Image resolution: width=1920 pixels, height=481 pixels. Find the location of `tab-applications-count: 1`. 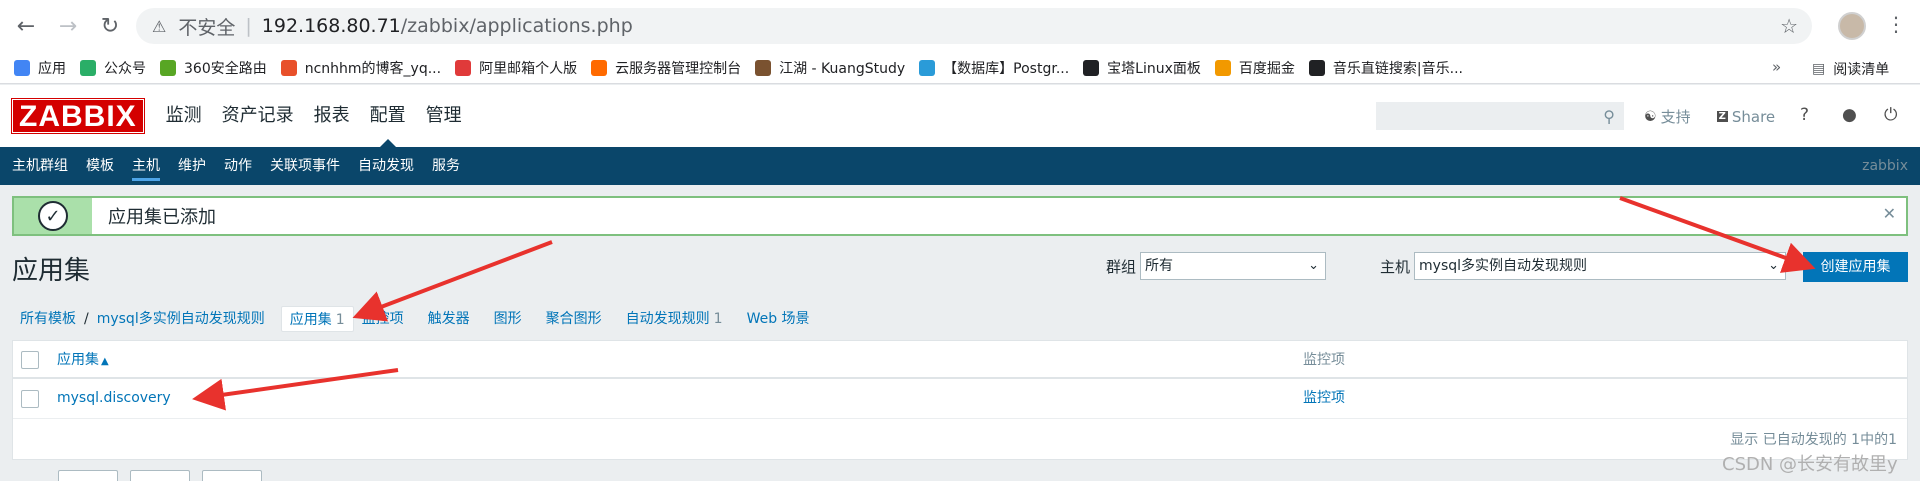

tab-applications-count: 1 is located at coordinates (340, 320).